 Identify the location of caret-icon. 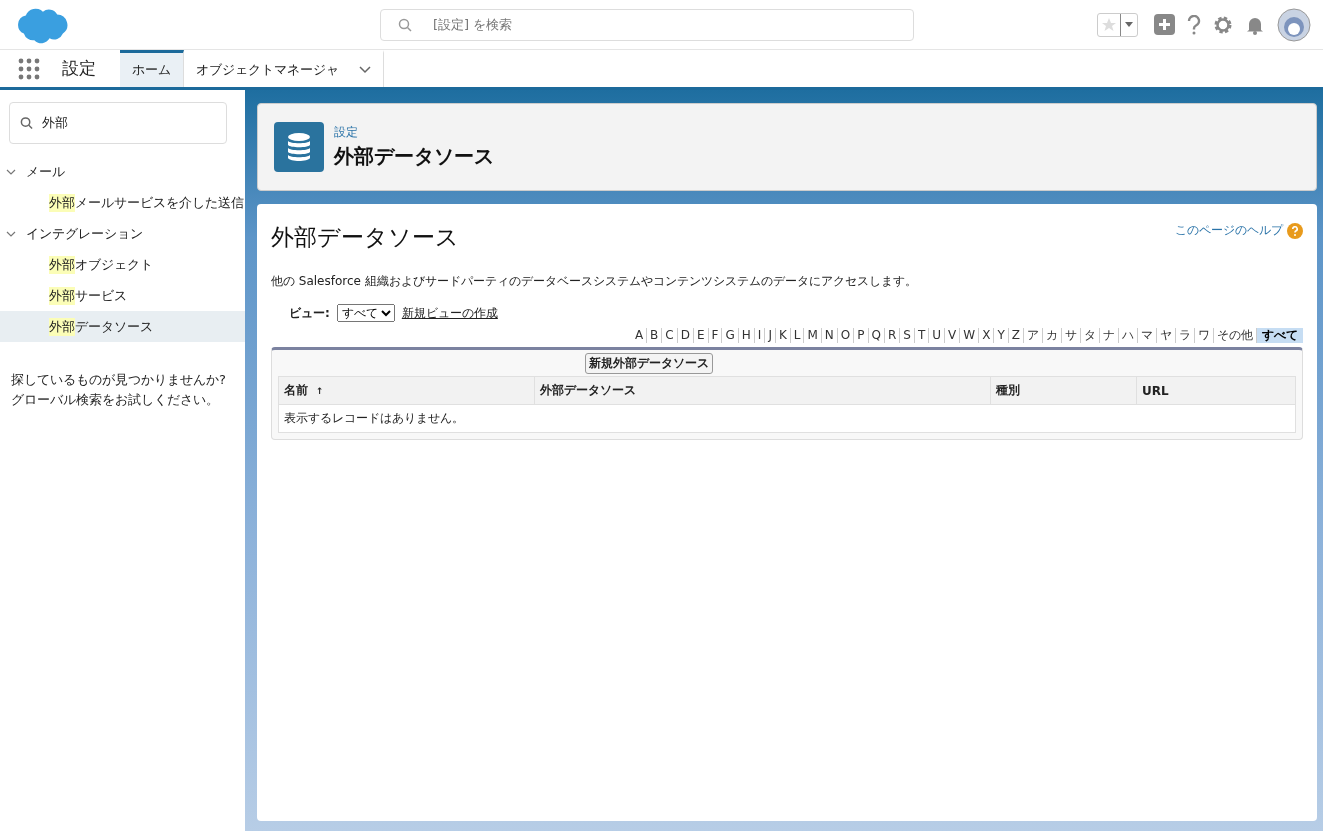
(1129, 24).